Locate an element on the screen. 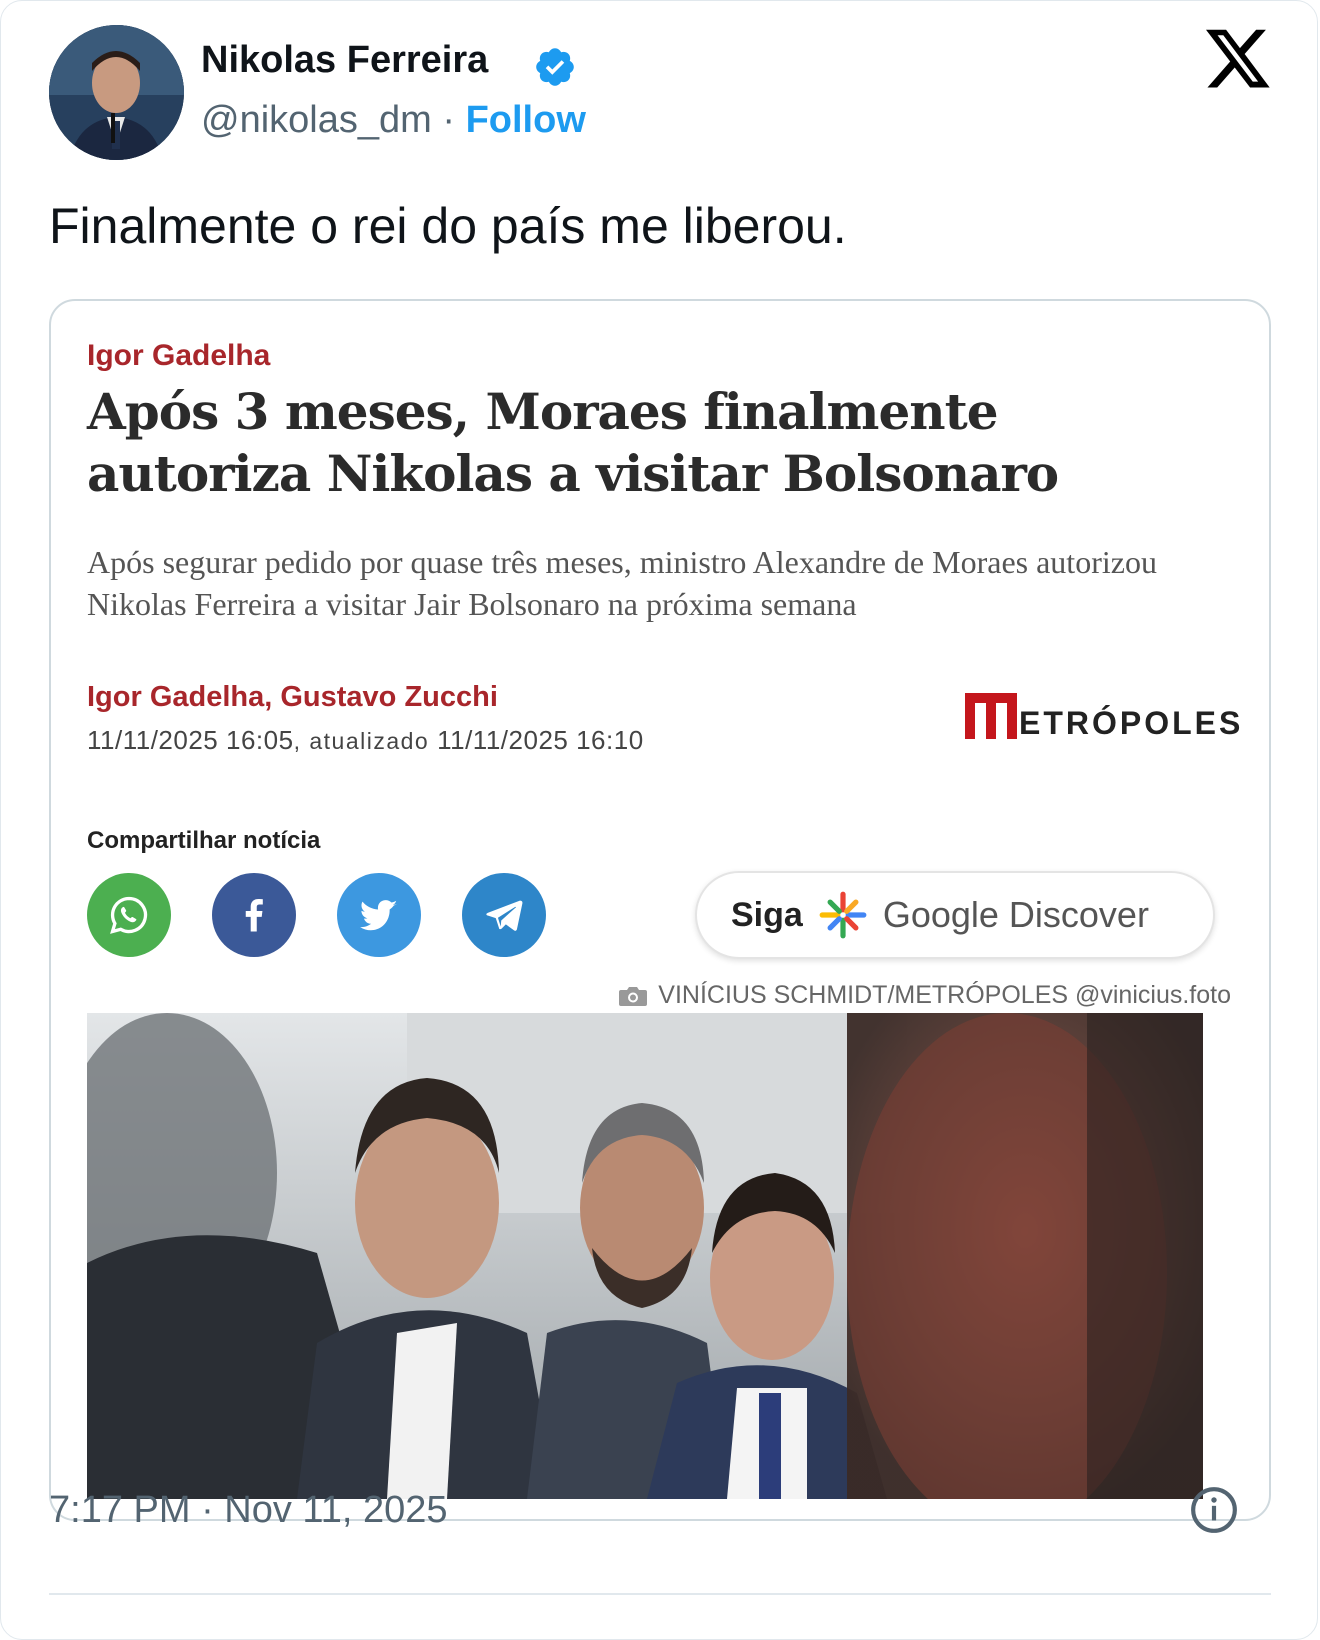 This screenshot has height=1640, width=1320. telegram-share-button is located at coordinates (504, 915).